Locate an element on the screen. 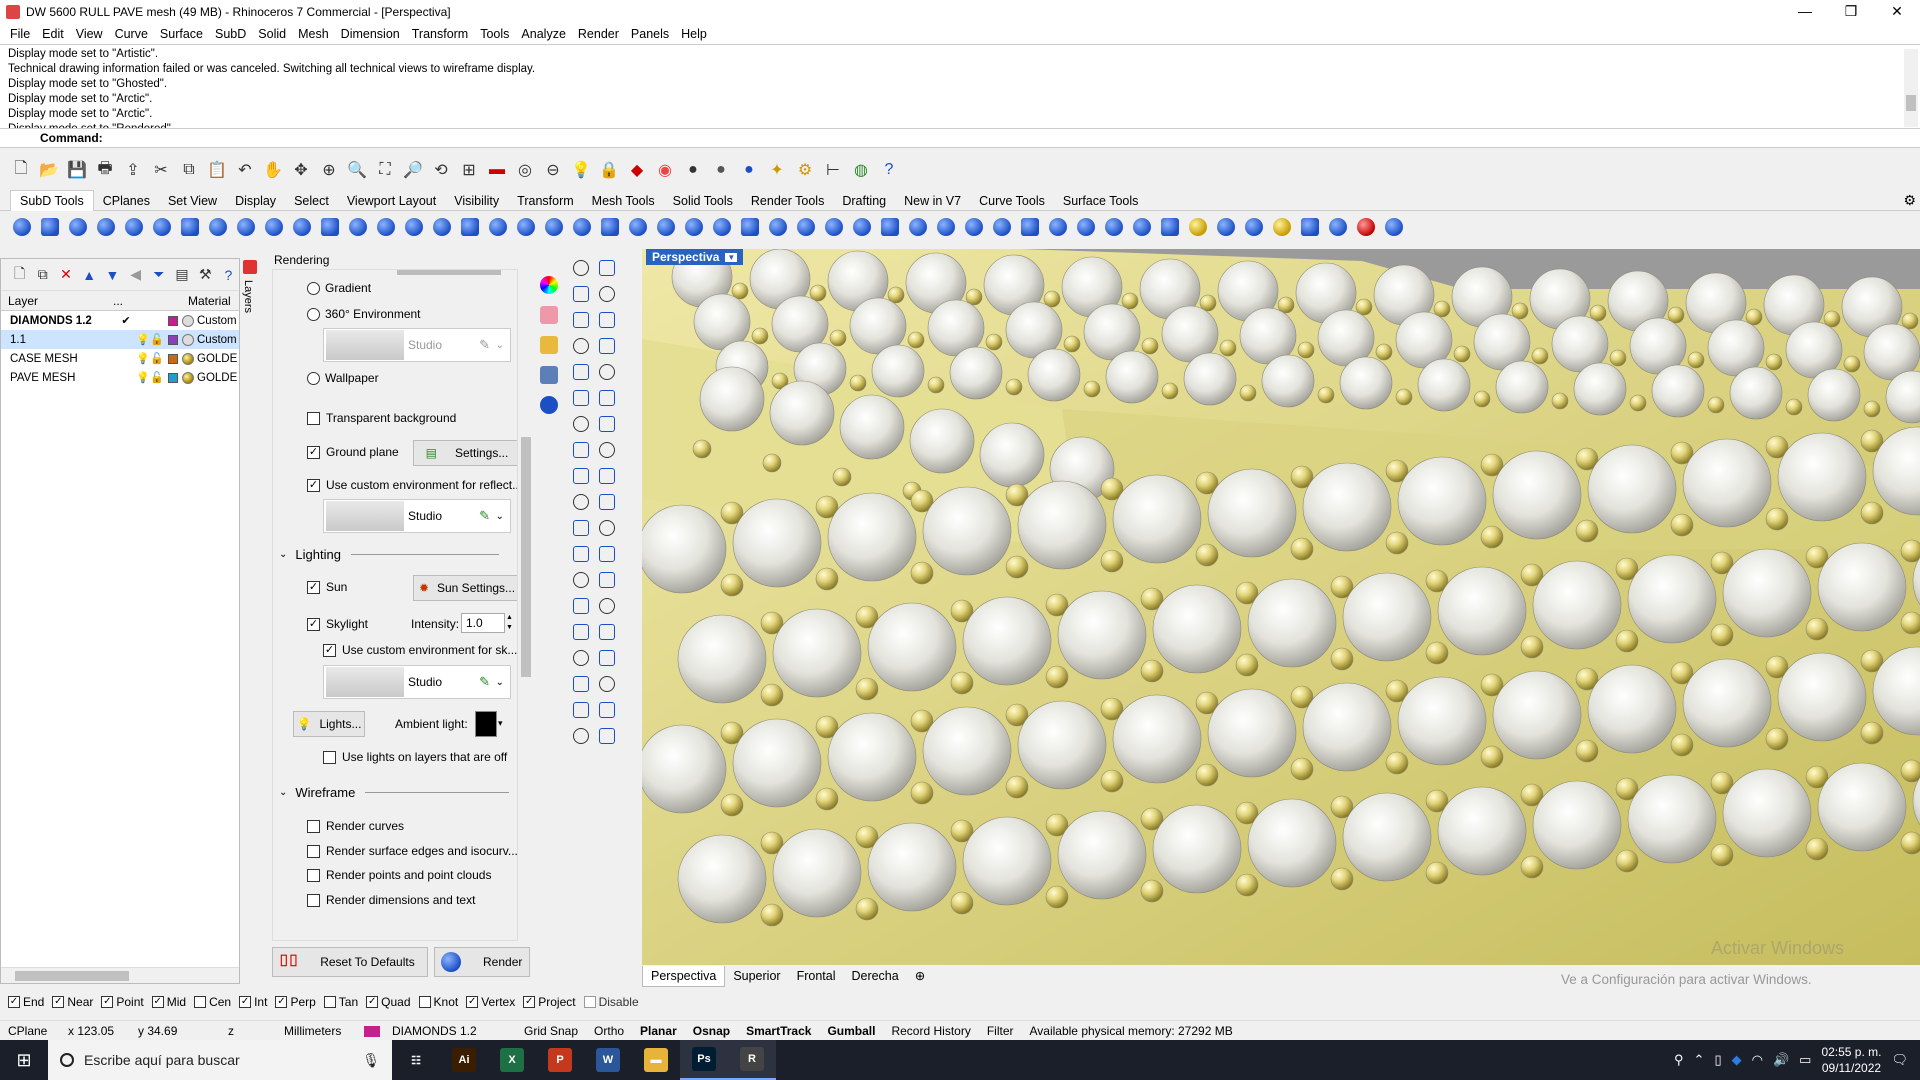 The image size is (1920, 1080). tab-cplanes: CPlanes is located at coordinates (126, 201).